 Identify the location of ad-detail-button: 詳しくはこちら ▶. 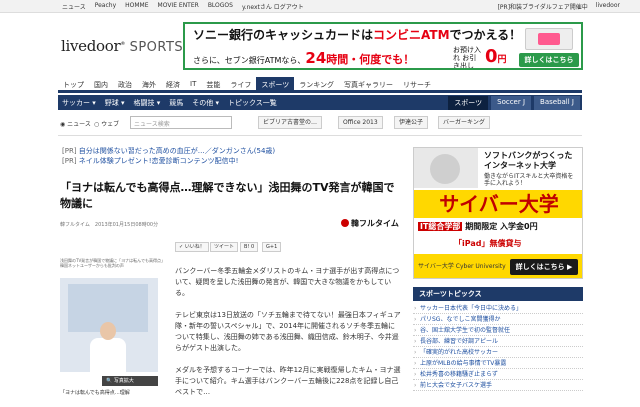
(544, 267).